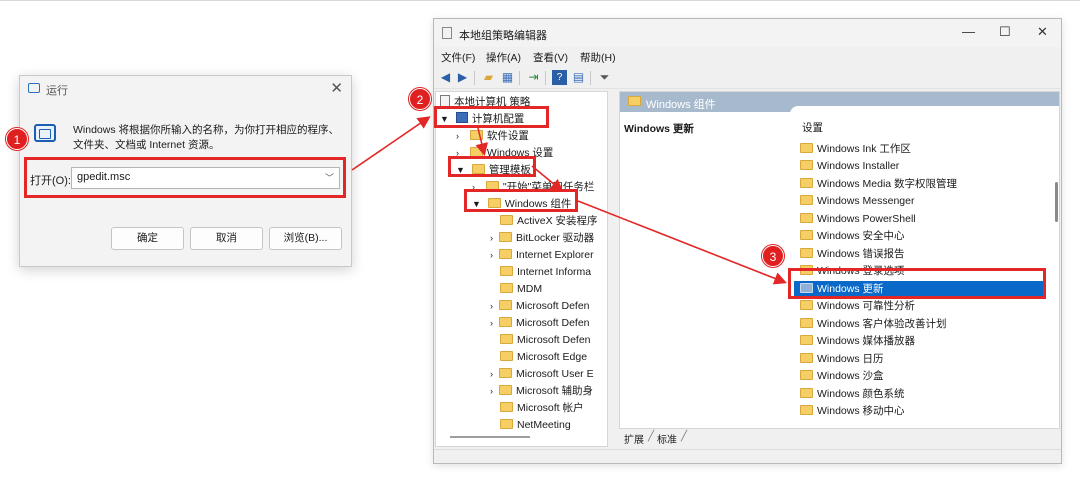  What do you see at coordinates (923, 411) in the screenshot?
I see `list-item: Windows 移动中心` at bounding box center [923, 411].